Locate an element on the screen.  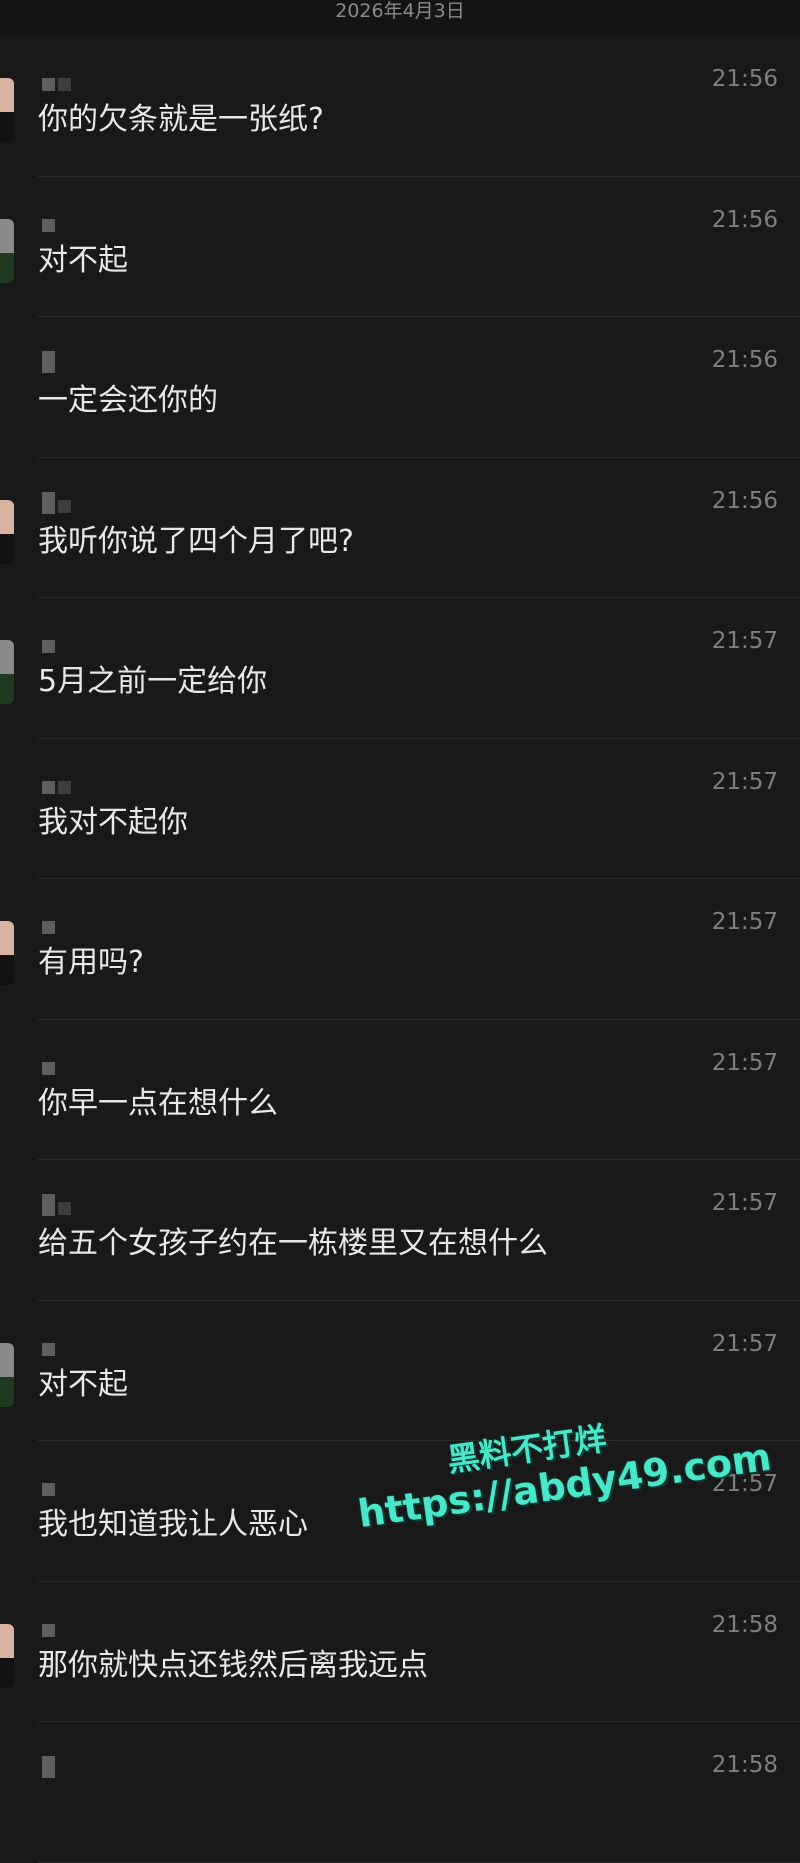
message-row: 21:57 有用吗? is located at coordinates (400, 949).